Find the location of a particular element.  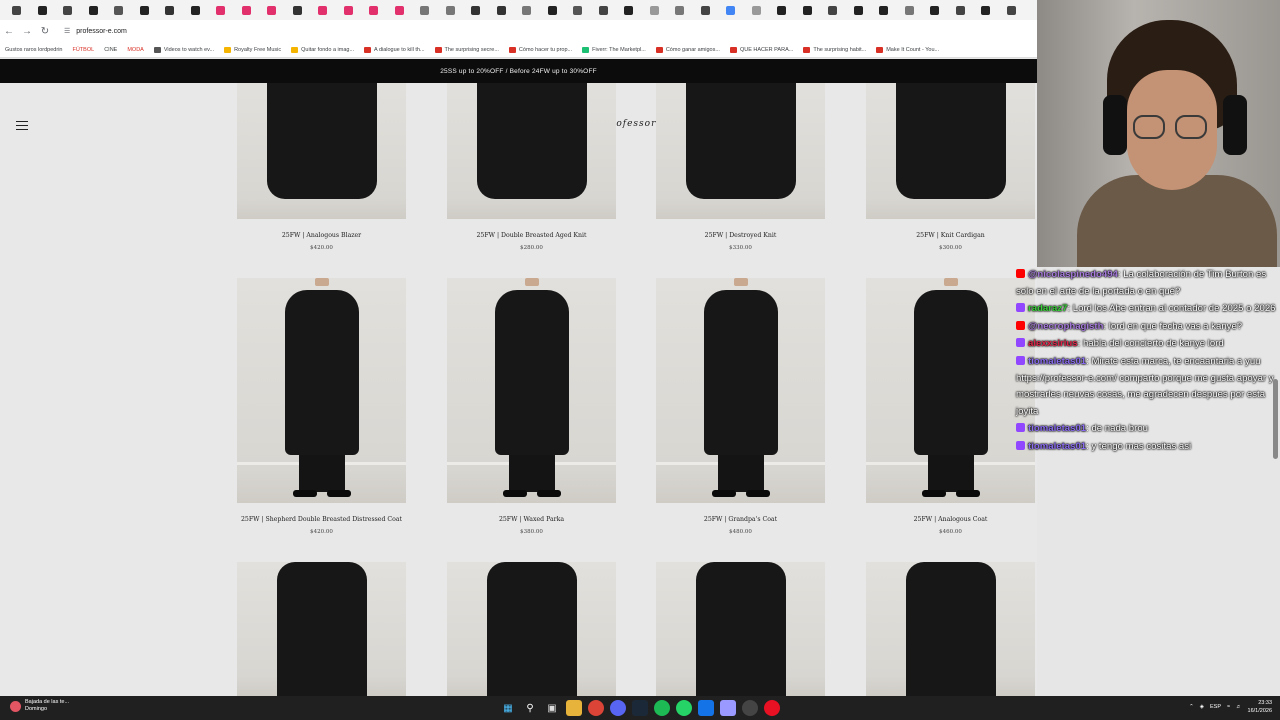

wifi-icon: ≈ is located at coordinates (1228, 707).